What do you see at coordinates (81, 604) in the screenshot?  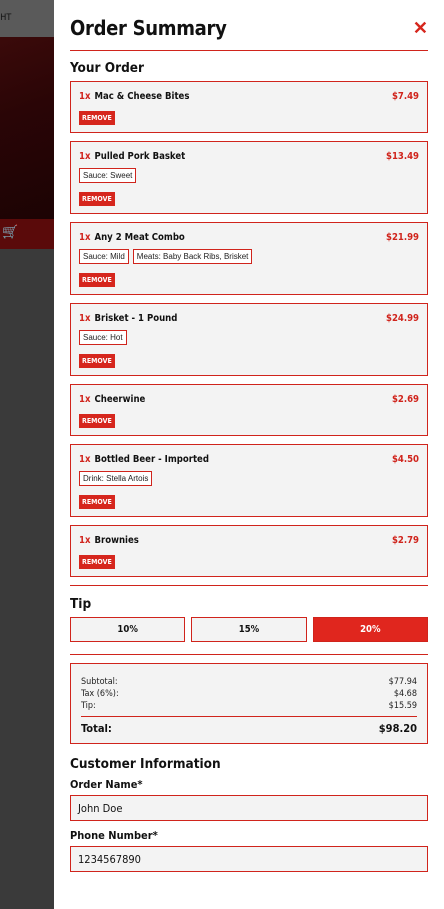 I see `tip-heading: Tip` at bounding box center [81, 604].